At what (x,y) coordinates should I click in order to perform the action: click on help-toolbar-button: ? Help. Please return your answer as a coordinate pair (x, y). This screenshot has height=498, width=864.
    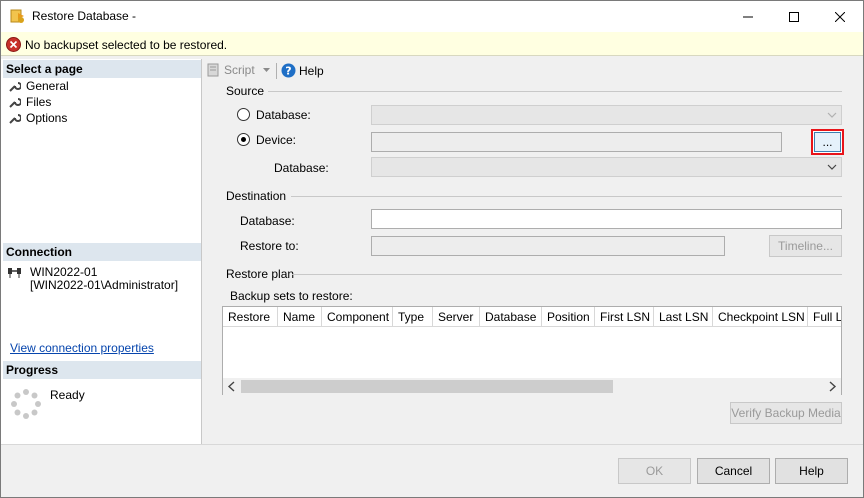
    Looking at the image, I should click on (302, 70).